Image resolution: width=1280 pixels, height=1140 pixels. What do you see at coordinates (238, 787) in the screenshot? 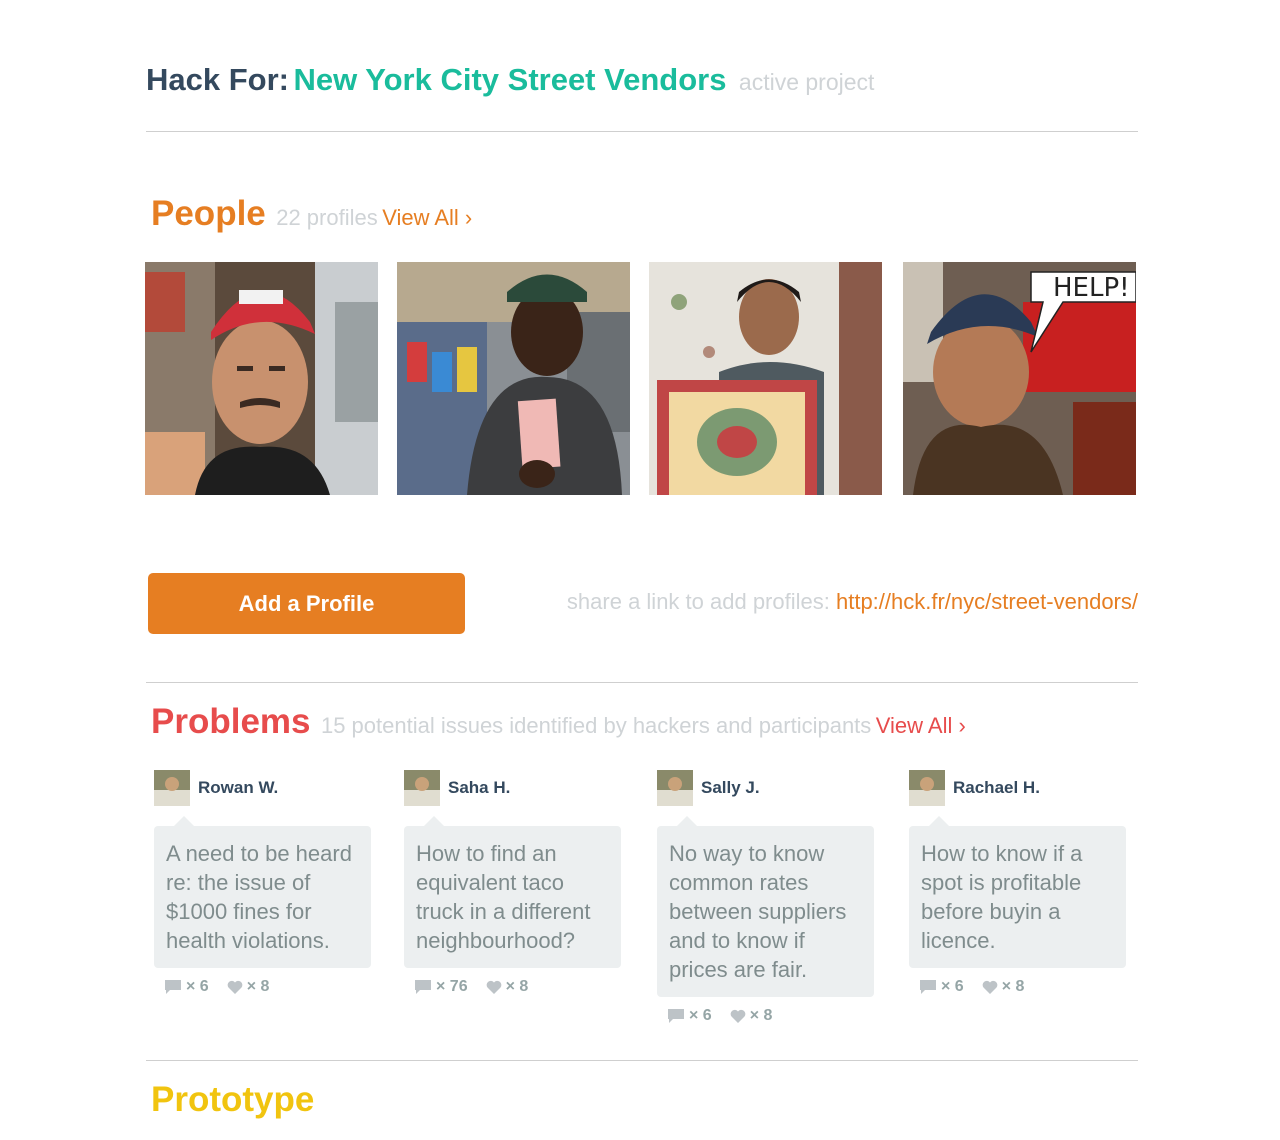
I see `author-name: Rowan W.` at bounding box center [238, 787].